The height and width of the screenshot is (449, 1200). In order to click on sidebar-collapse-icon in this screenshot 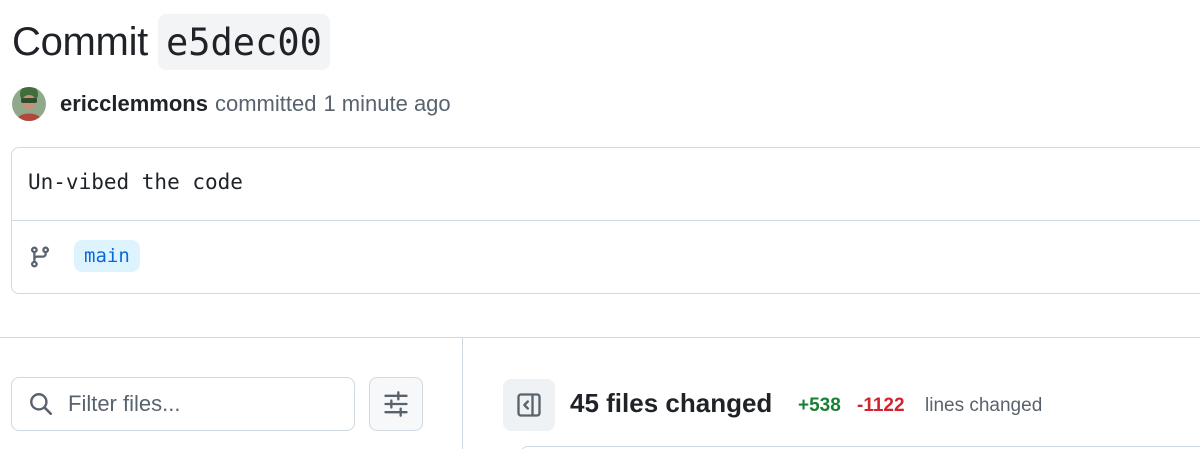, I will do `click(529, 405)`.